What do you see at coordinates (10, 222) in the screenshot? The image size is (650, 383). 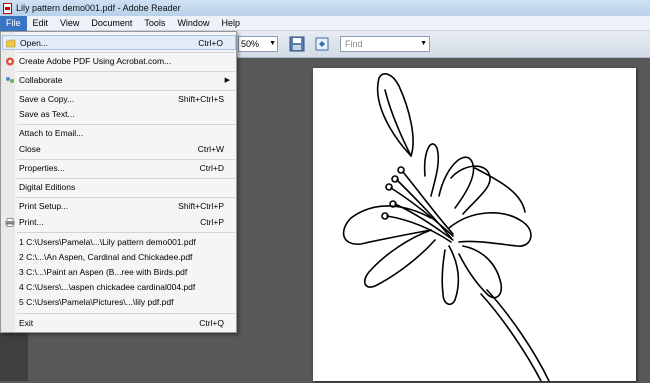 I see `printer-icon` at bounding box center [10, 222].